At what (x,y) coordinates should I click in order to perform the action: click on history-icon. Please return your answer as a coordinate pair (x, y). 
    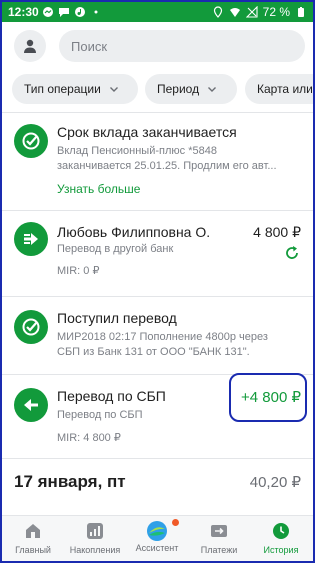
    Looking at the image, I should click on (281, 531).